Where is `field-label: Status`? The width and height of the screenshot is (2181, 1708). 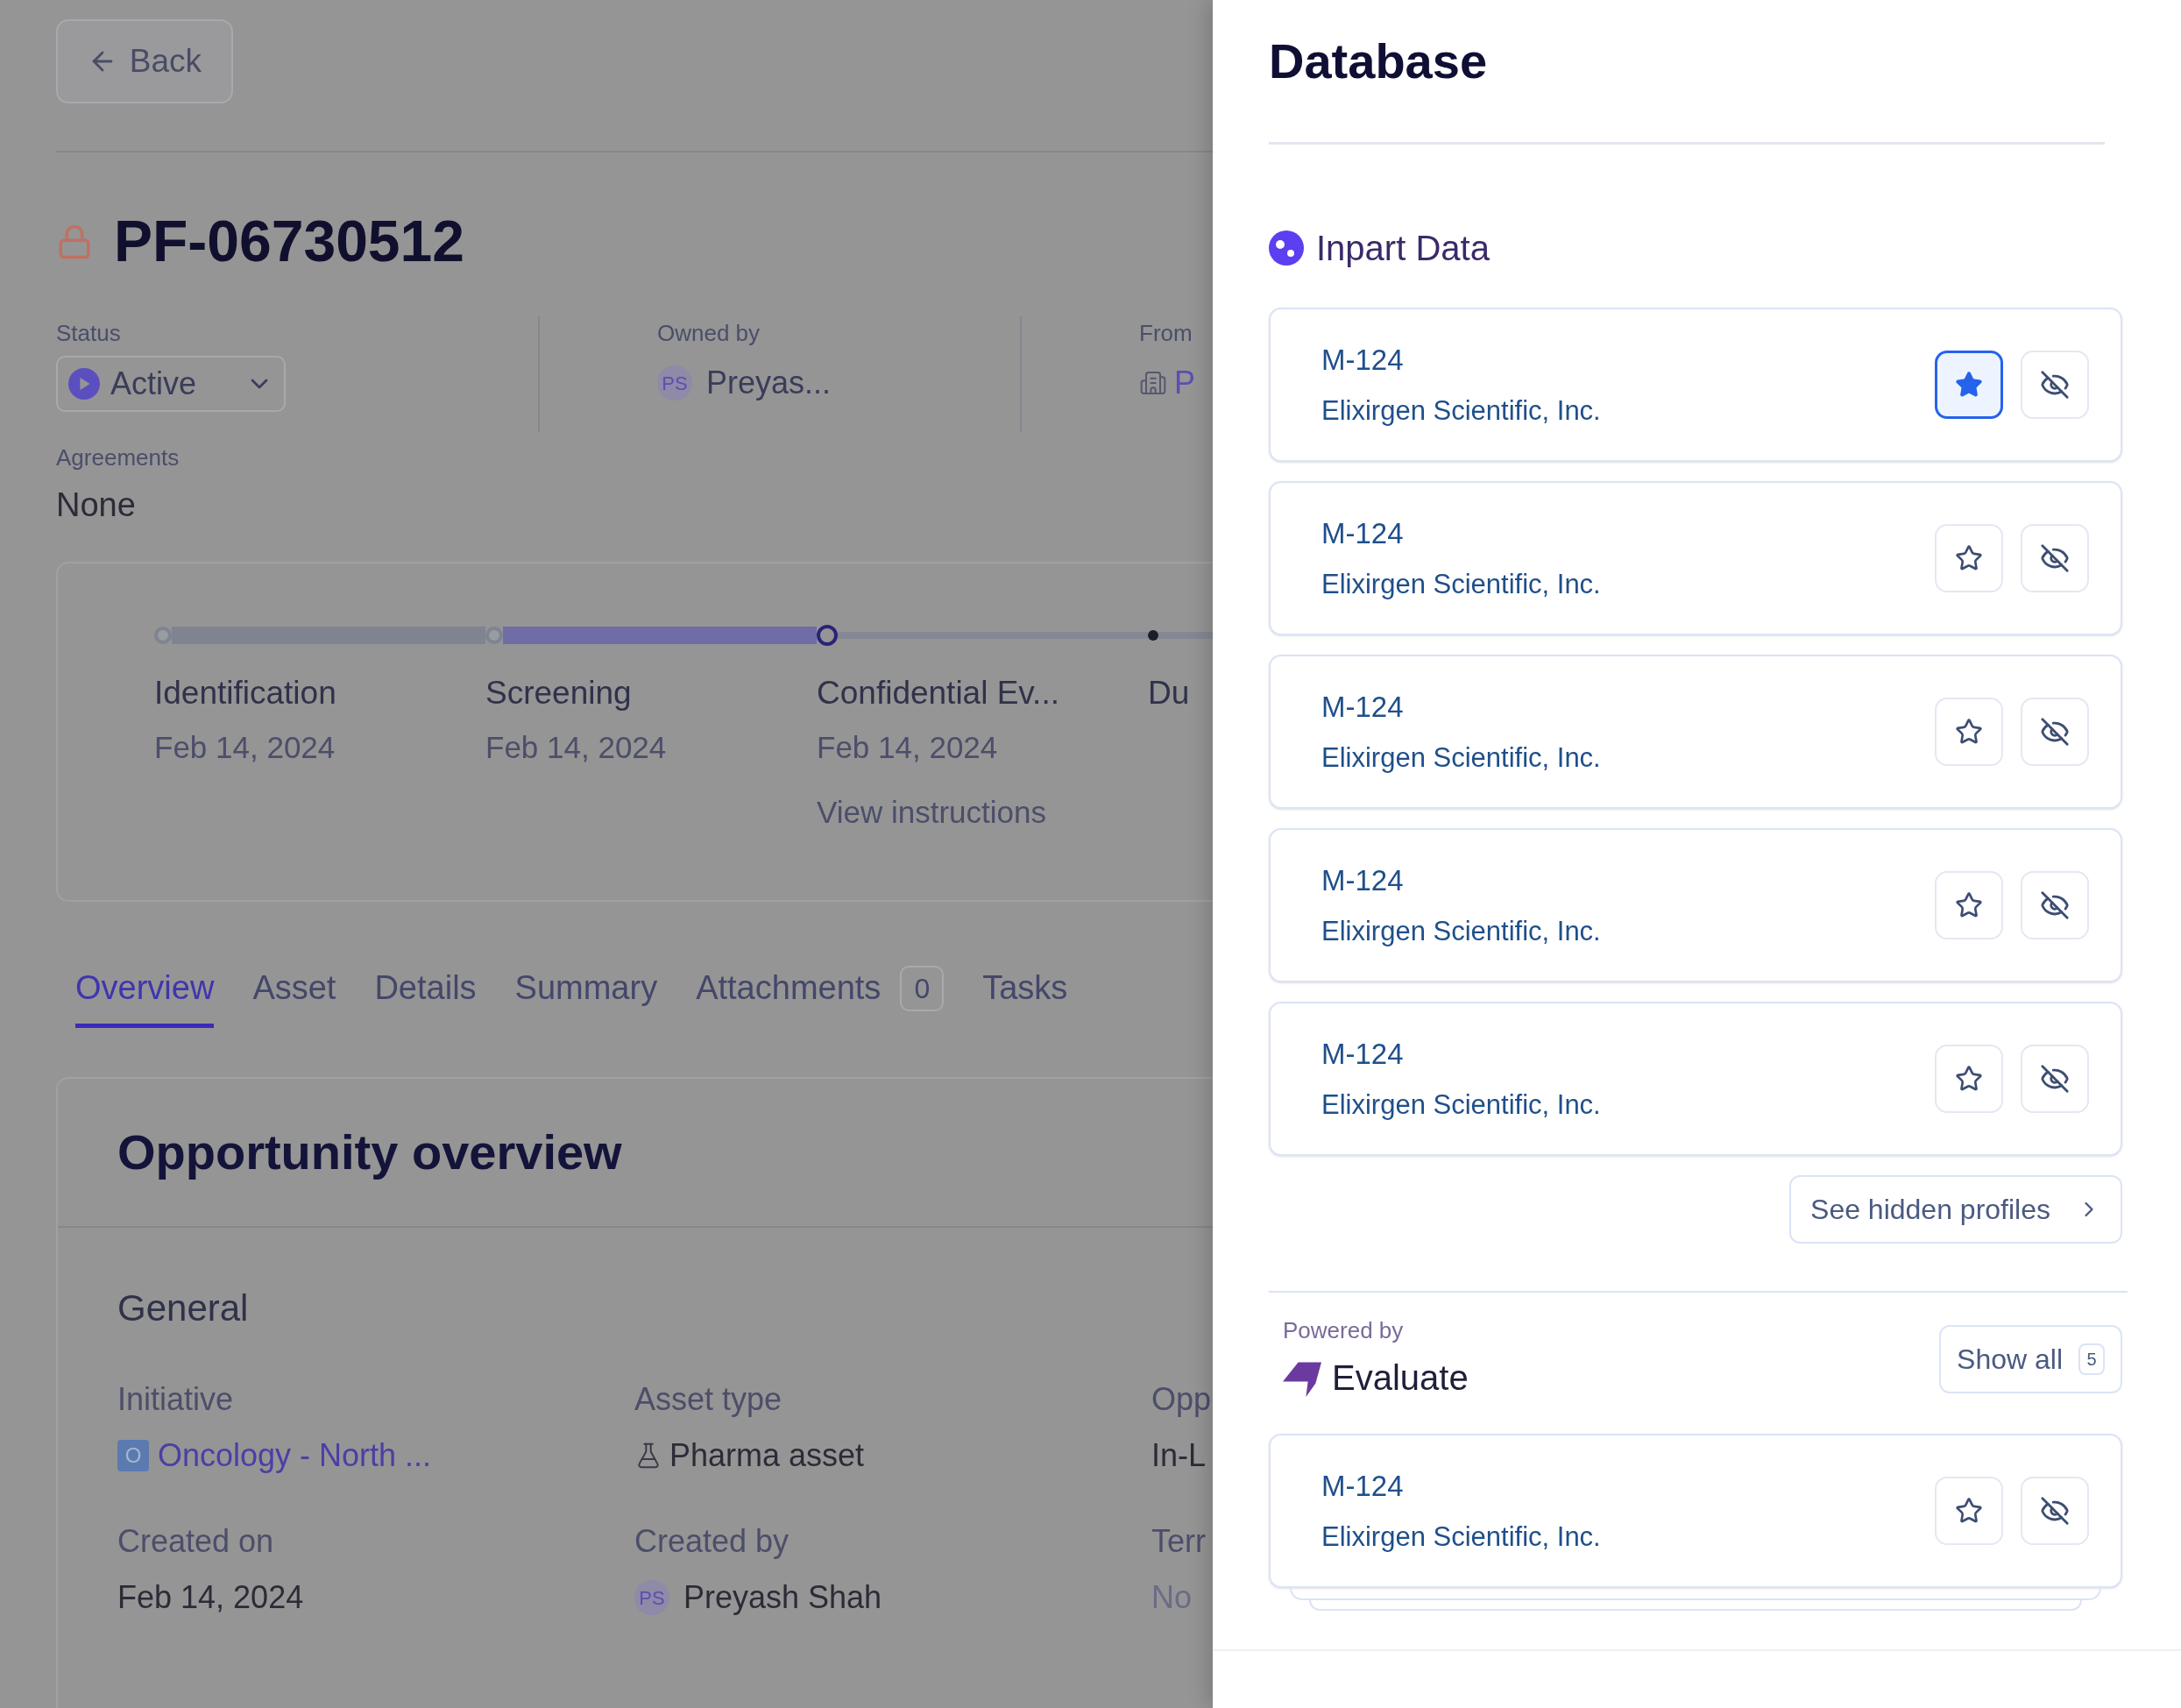 field-label: Status is located at coordinates (89, 333).